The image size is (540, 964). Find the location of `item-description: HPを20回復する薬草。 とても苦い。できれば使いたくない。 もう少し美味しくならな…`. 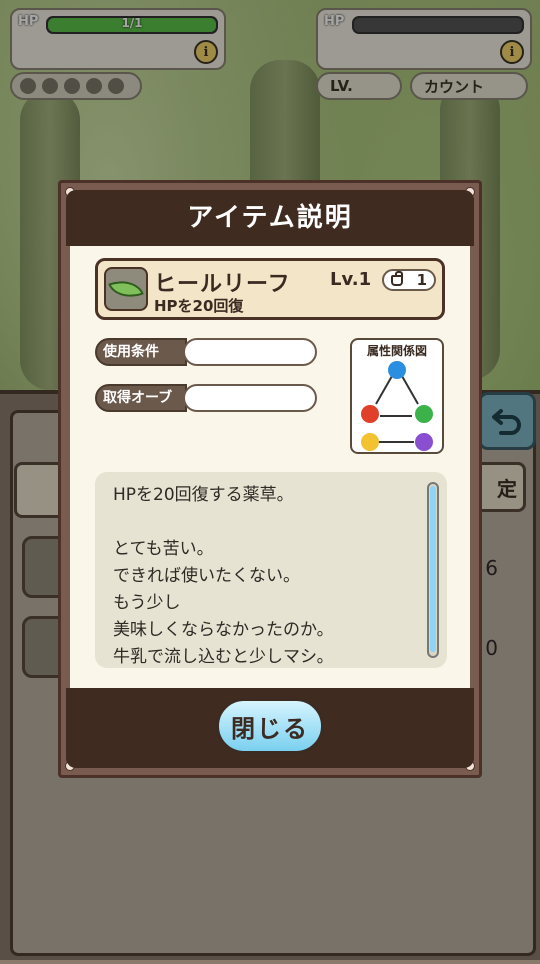

item-description: HPを20回復する薬草。 とても苦い。できれば使いたくない。 もう少し美味しくならな… is located at coordinates (271, 570).